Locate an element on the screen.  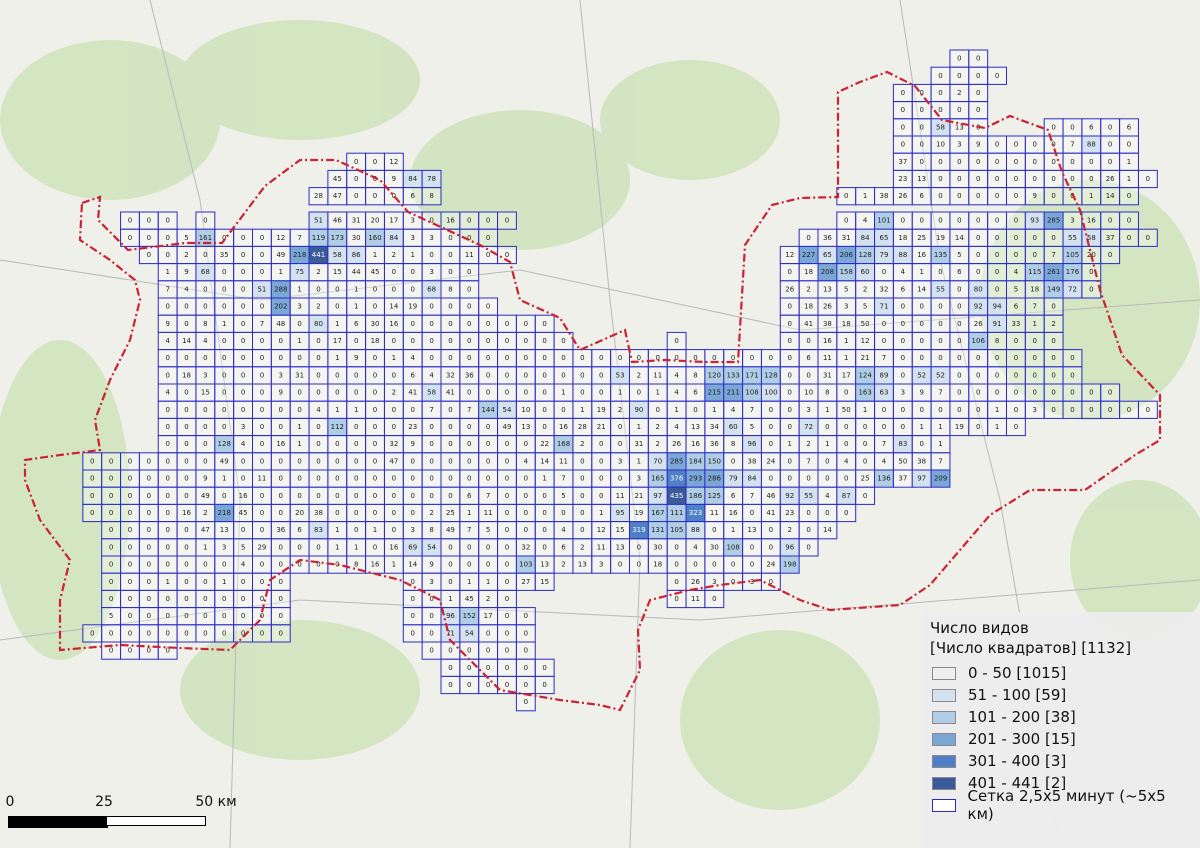
grid-cell: 125 is located at coordinates (714, 495).